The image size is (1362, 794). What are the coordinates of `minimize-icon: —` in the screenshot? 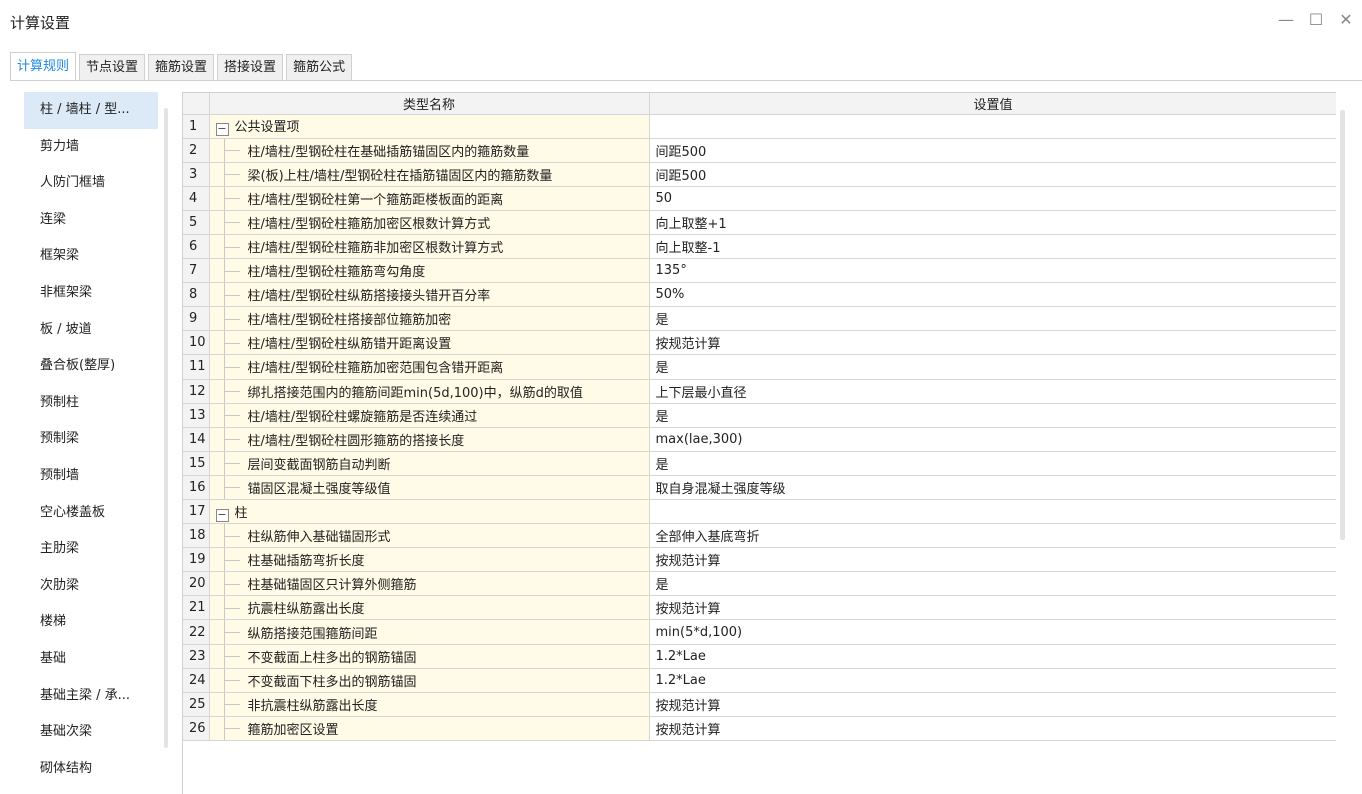 It's located at (1286, 19).